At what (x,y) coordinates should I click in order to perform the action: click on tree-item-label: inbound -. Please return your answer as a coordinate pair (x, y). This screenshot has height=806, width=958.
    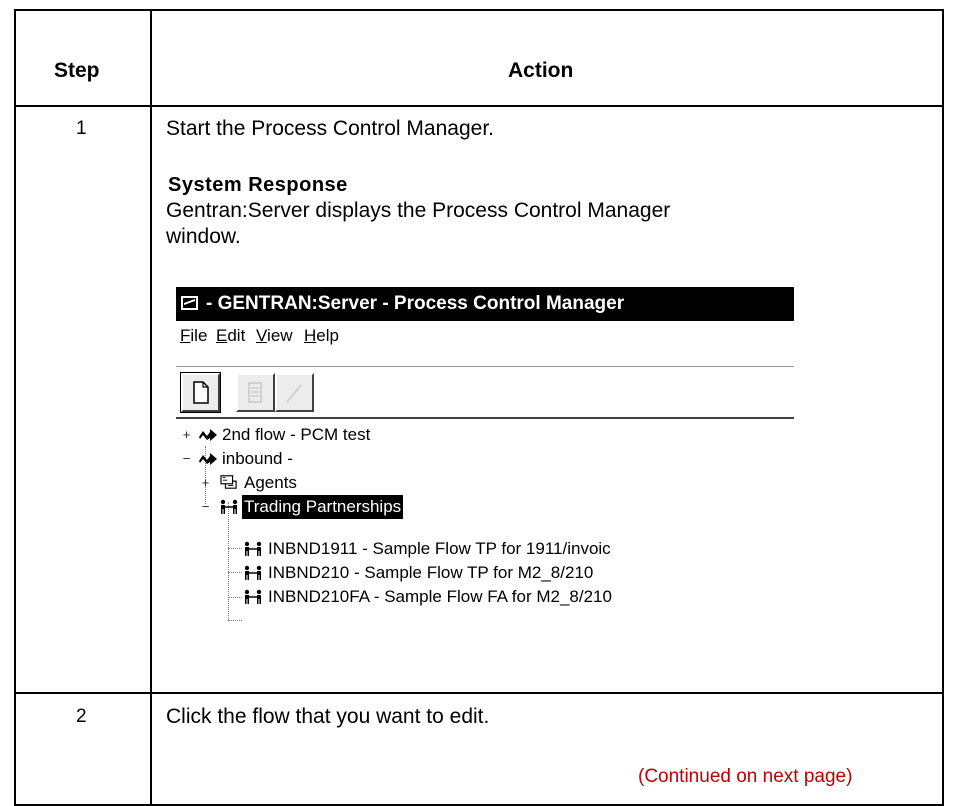
    Looking at the image, I should click on (257, 458).